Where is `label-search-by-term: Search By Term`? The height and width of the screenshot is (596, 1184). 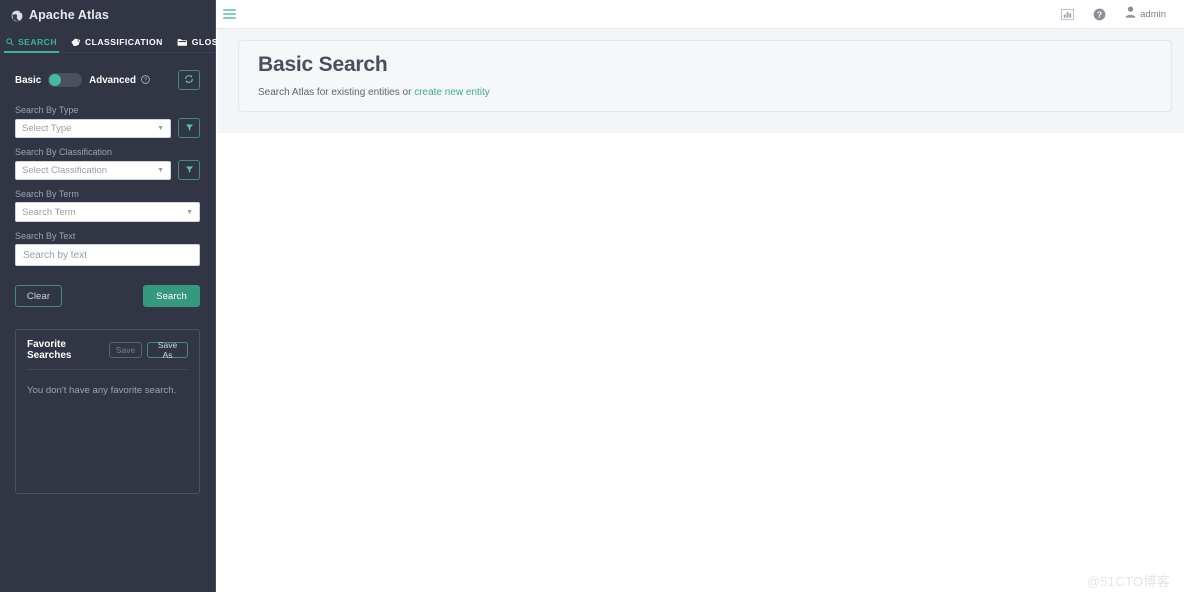 label-search-by-term: Search By Term is located at coordinates (47, 194).